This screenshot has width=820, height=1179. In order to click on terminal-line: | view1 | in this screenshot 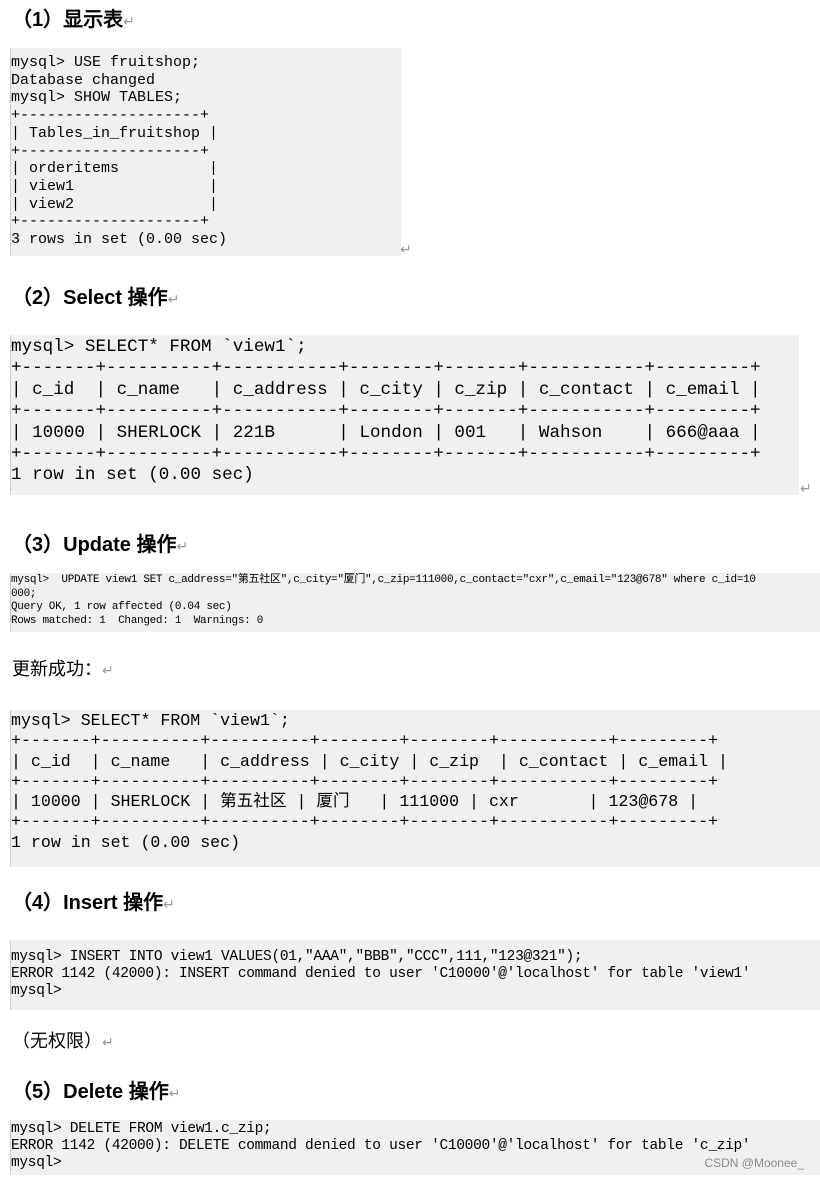, I will do `click(115, 186)`.